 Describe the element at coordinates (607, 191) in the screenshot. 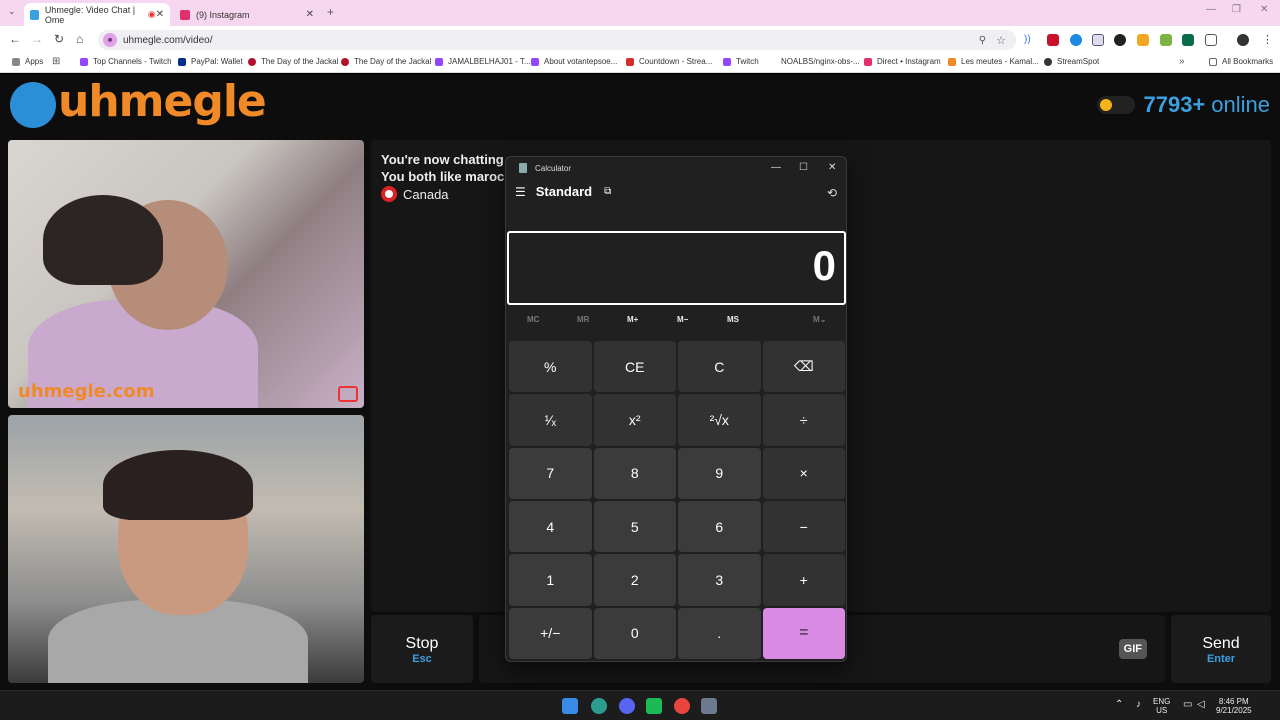

I see `keep-on-top-icon: ⧉` at that location.